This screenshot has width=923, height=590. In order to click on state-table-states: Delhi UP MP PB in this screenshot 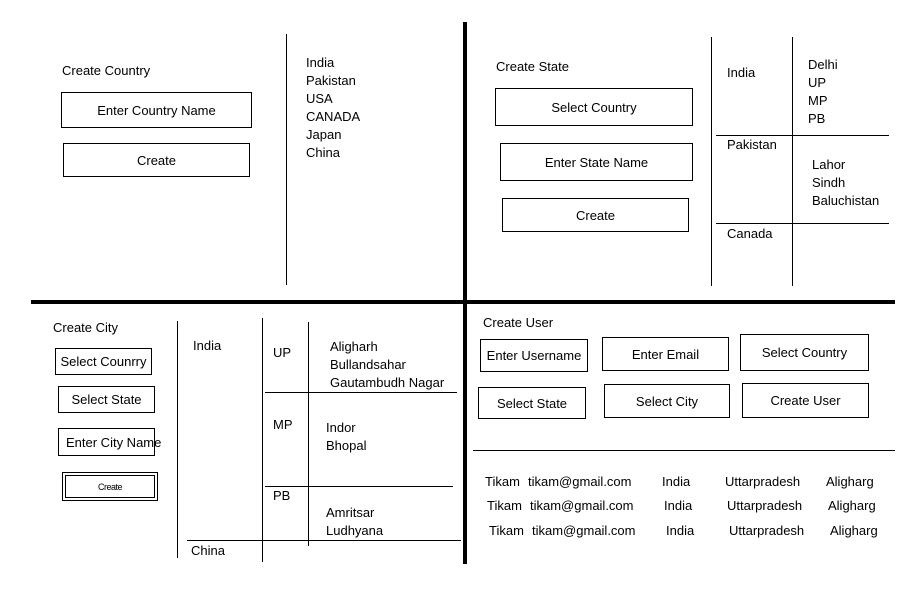, I will do `click(823, 92)`.